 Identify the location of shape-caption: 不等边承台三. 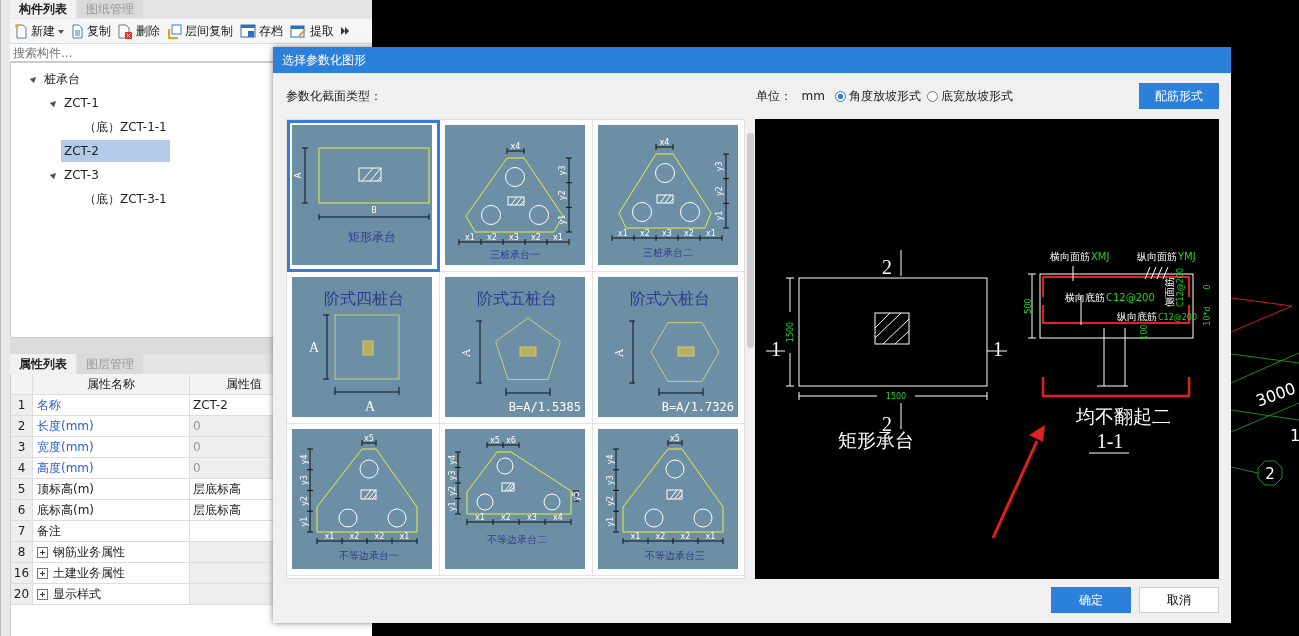
(675, 555).